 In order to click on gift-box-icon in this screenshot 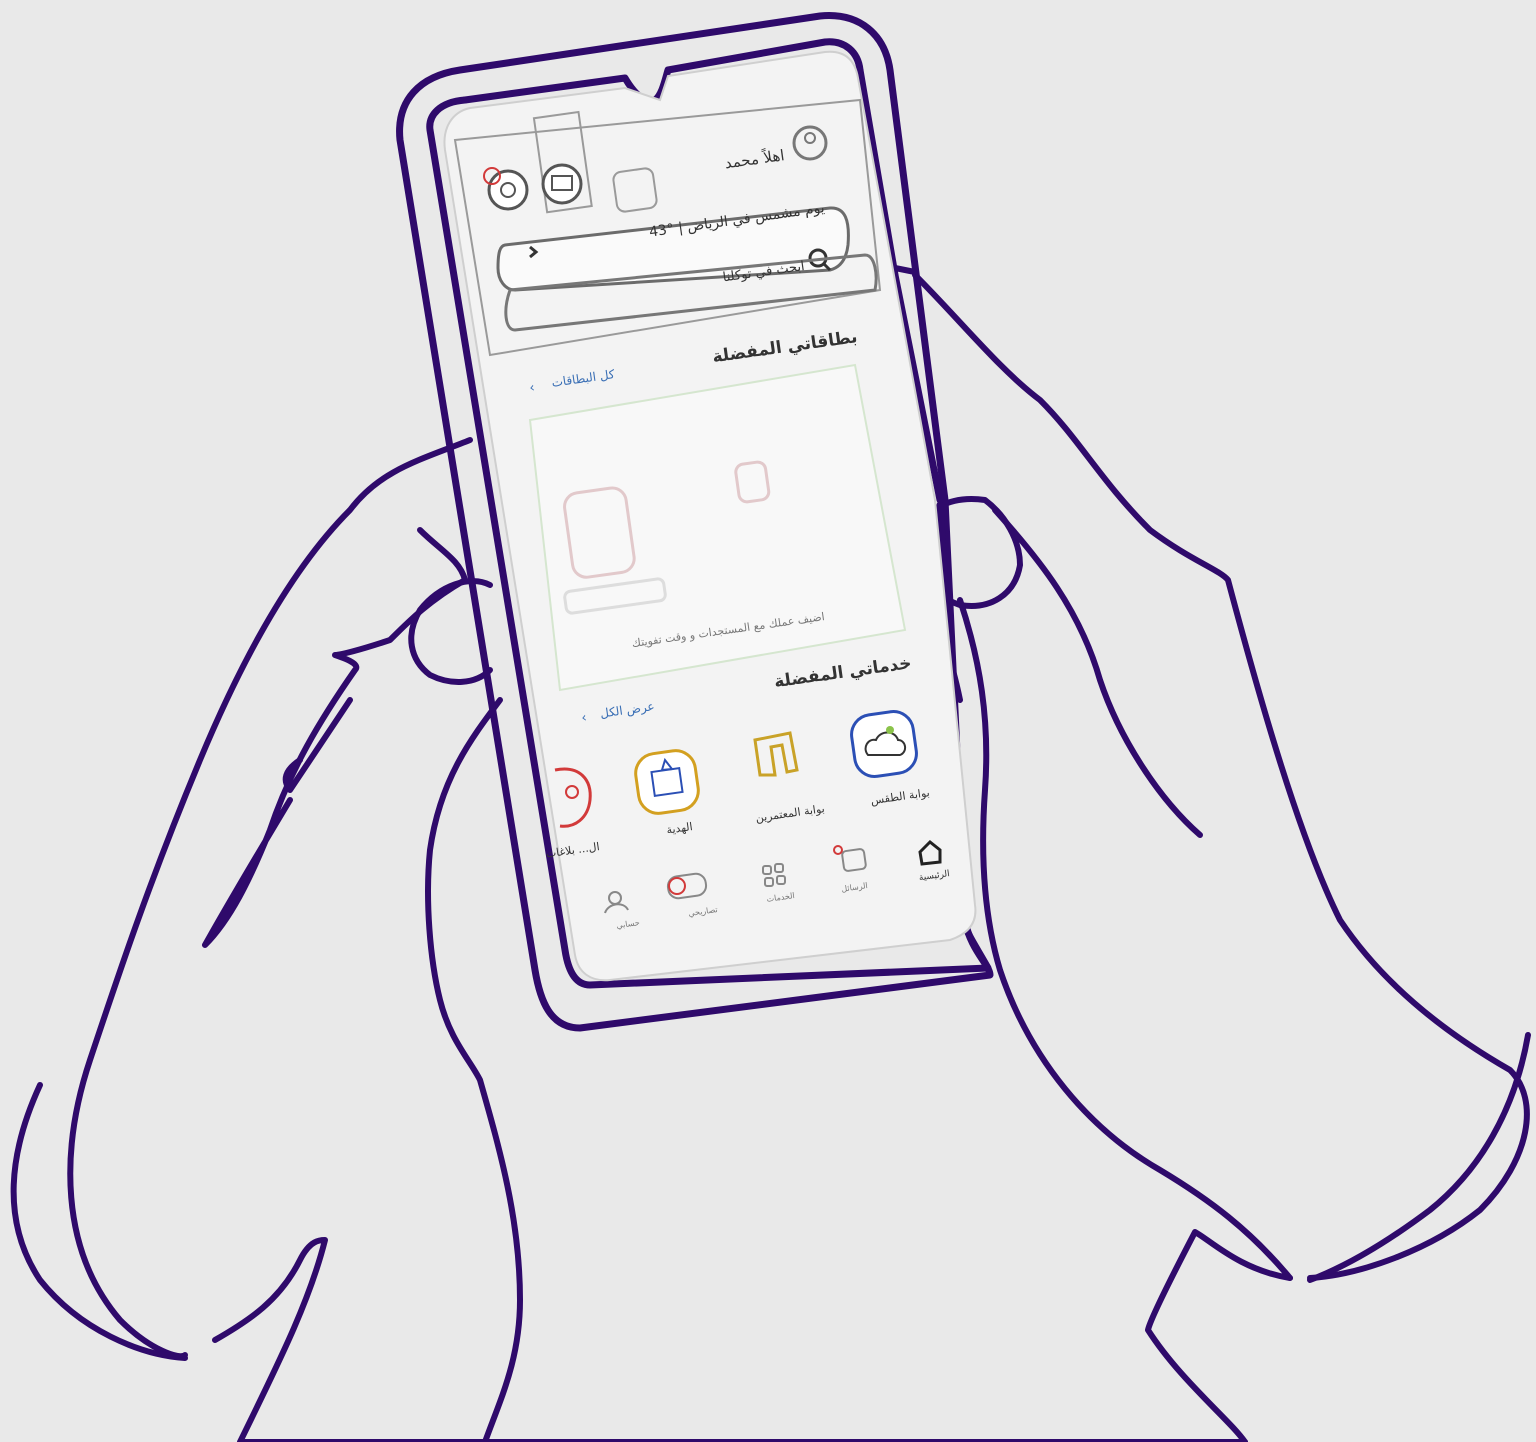, I will do `click(667, 782)`.